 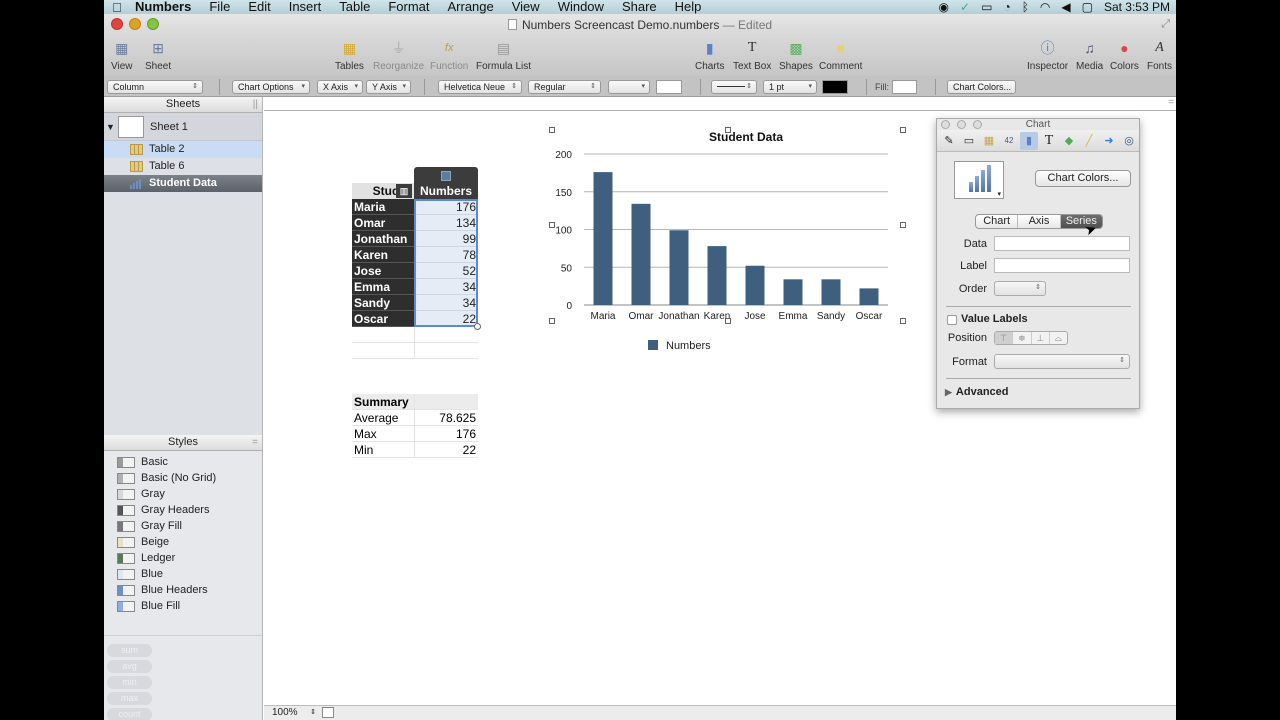 What do you see at coordinates (383, 223) in the screenshot?
I see `name-cell: Omar` at bounding box center [383, 223].